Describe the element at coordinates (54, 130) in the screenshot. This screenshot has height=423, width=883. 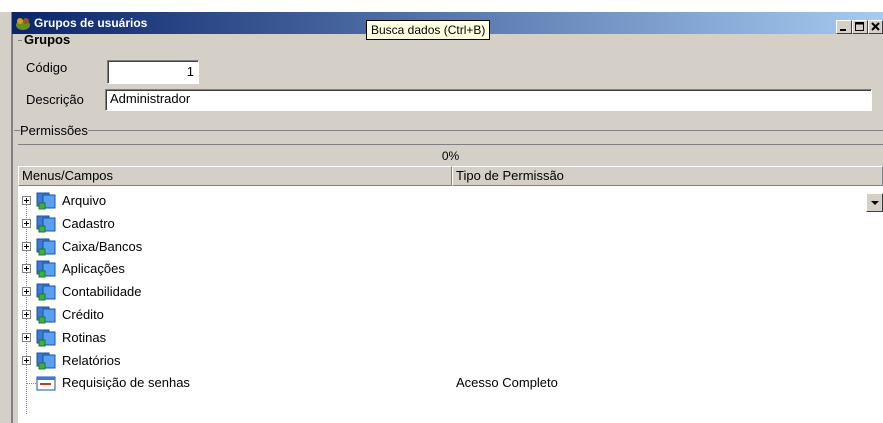
I see `permissoes-legend: Permissões` at that location.